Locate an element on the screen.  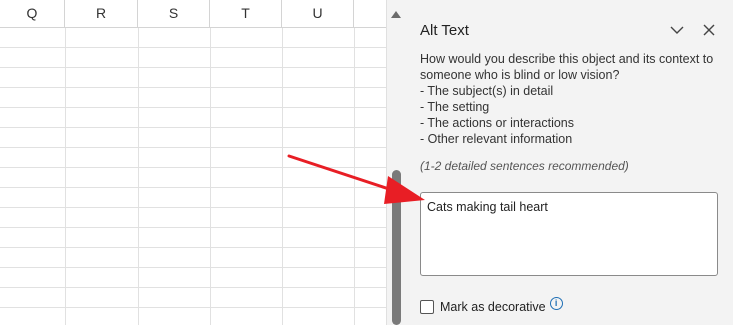
instruction-line: - The actions or interactions is located at coordinates (497, 123).